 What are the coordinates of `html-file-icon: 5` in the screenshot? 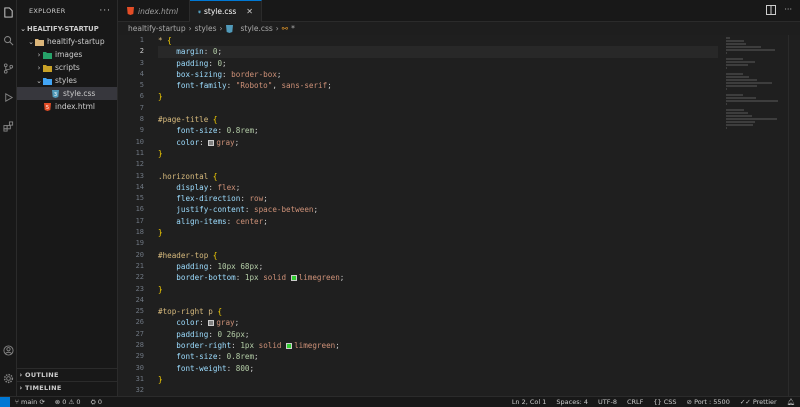 It's located at (47, 106).